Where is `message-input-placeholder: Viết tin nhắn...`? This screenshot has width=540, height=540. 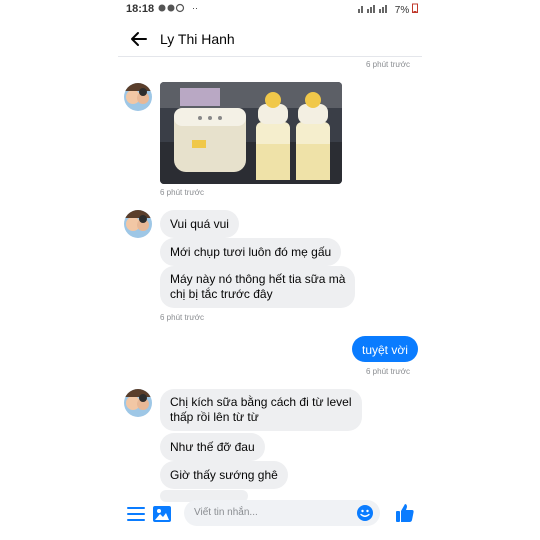
message-input-placeholder: Viết tin nhắn... is located at coordinates (226, 512).